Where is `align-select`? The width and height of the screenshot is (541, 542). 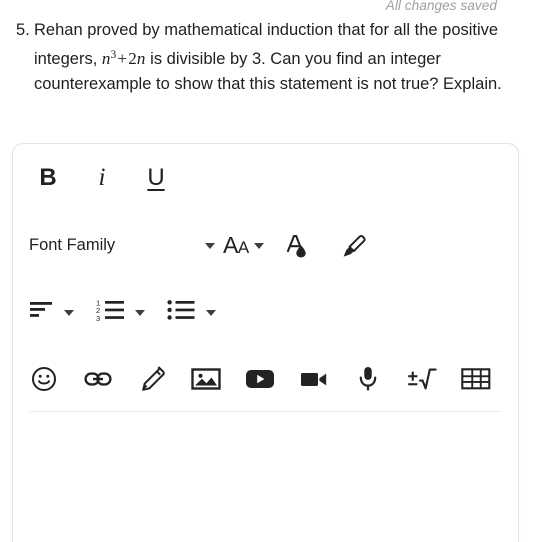 align-select is located at coordinates (51, 312).